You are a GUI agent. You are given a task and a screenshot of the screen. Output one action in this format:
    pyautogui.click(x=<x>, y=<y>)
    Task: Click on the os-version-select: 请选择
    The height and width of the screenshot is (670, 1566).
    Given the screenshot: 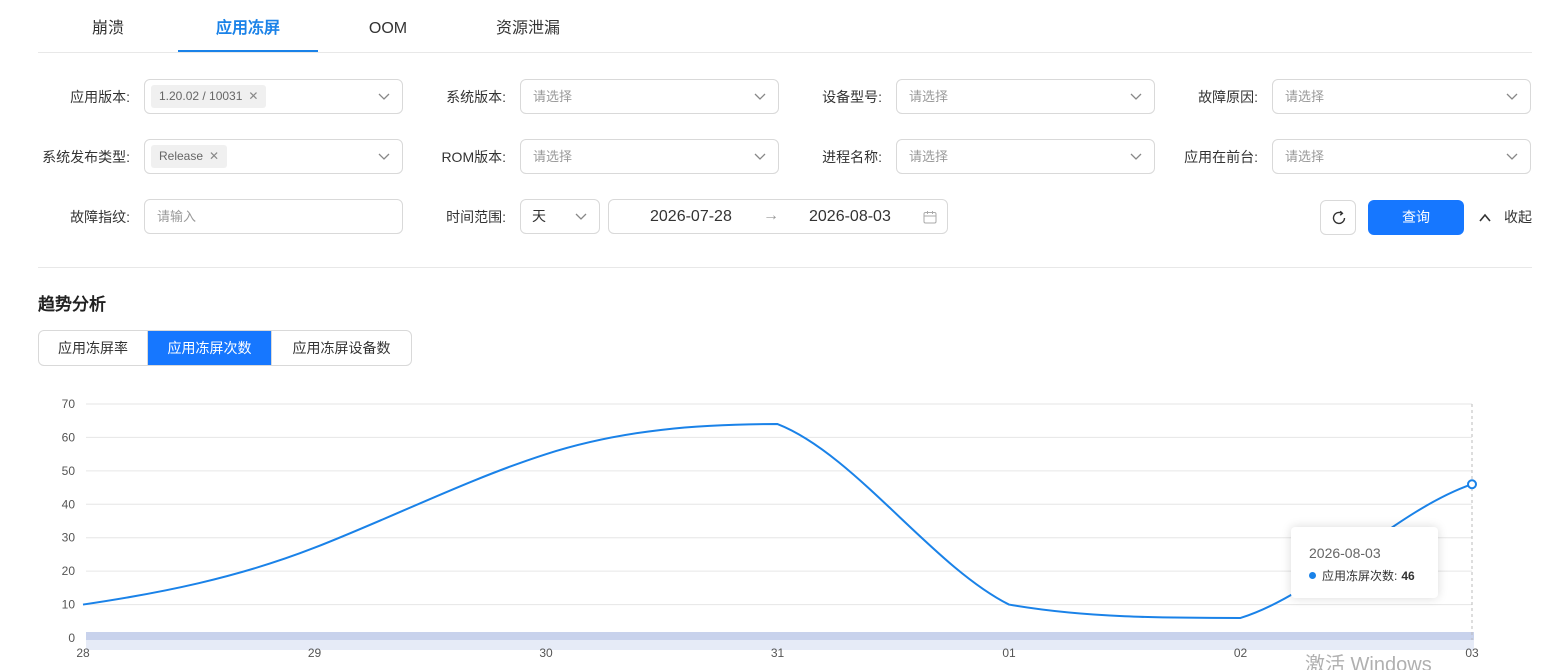 What is the action you would take?
    pyautogui.click(x=649, y=96)
    